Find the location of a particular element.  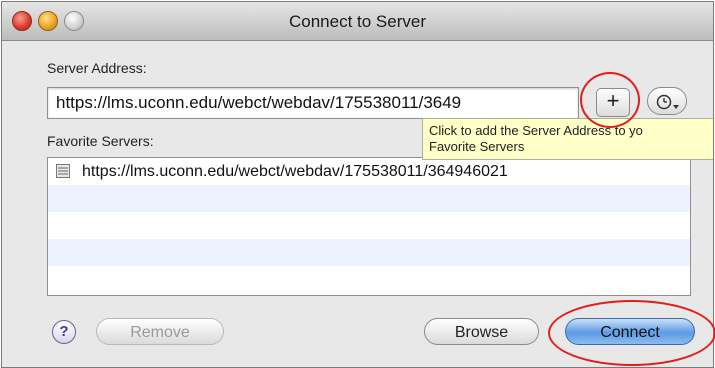

title-bar: Connect to Server is located at coordinates (357, 21).